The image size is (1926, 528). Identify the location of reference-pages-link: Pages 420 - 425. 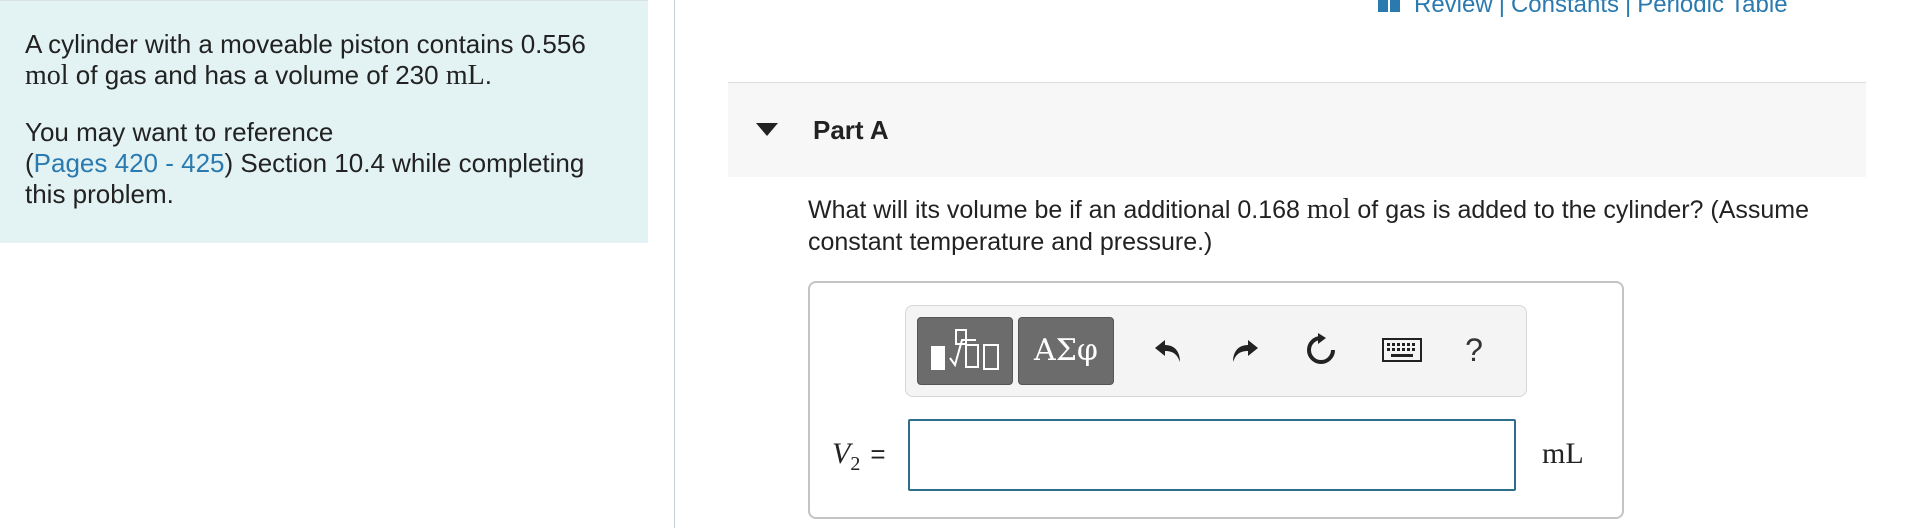
(129, 163).